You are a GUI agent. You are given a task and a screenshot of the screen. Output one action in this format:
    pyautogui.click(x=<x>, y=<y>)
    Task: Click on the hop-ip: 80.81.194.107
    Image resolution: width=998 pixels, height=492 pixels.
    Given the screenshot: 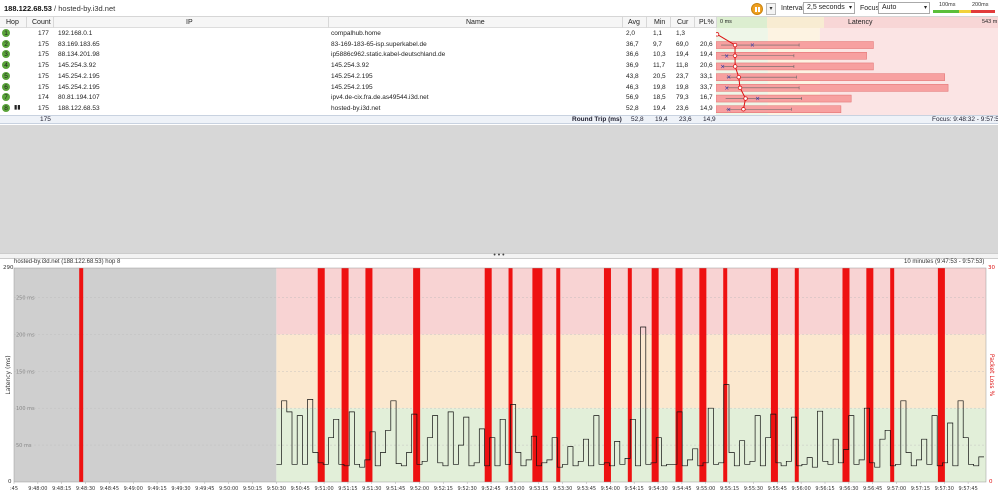 What is the action you would take?
    pyautogui.click(x=79, y=98)
    